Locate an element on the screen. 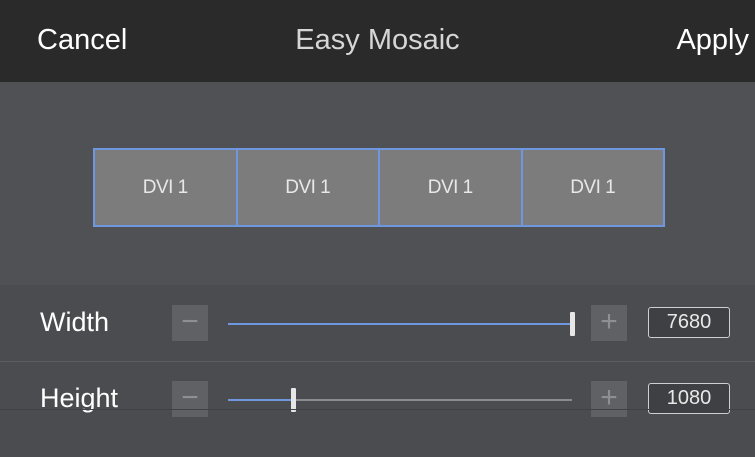 This screenshot has width=755, height=457. width-decrease-button: − is located at coordinates (190, 323).